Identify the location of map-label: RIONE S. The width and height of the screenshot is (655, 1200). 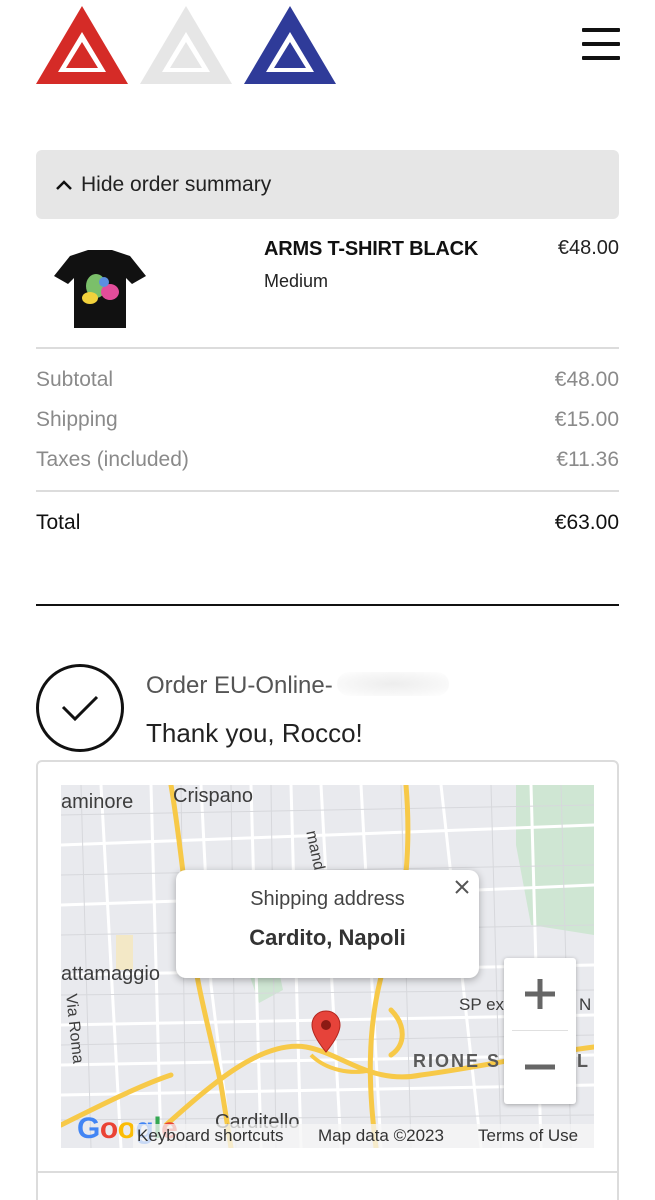
(457, 1061).